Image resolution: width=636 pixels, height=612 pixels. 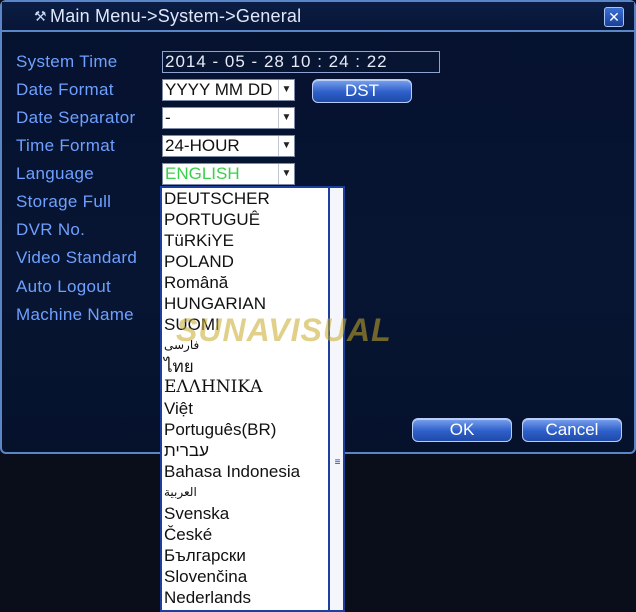 I want to click on language-select: ENGLISH ▼, so click(x=228, y=174).